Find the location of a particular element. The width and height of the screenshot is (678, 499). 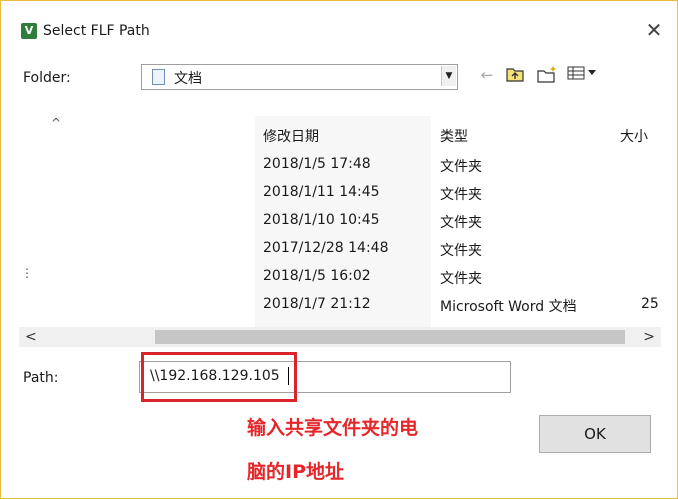

folder-dropdown: 文档 ▼ is located at coordinates (299, 77).